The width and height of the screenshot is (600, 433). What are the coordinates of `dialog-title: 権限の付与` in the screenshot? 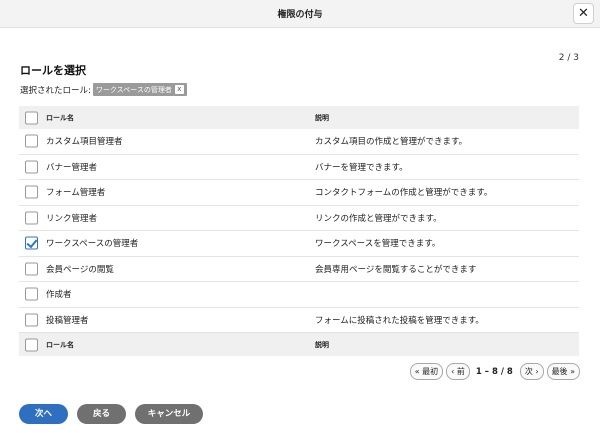 It's located at (300, 15).